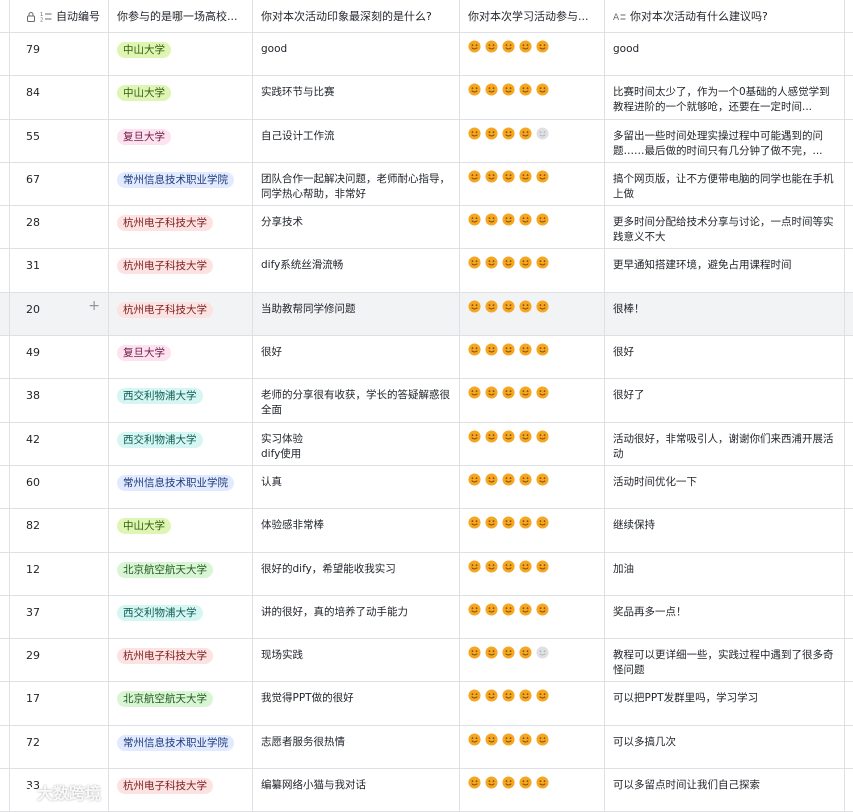 Image resolution: width=853 pixels, height=812 pixels. What do you see at coordinates (59, 703) in the screenshot?
I see `cell-id: 17` at bounding box center [59, 703].